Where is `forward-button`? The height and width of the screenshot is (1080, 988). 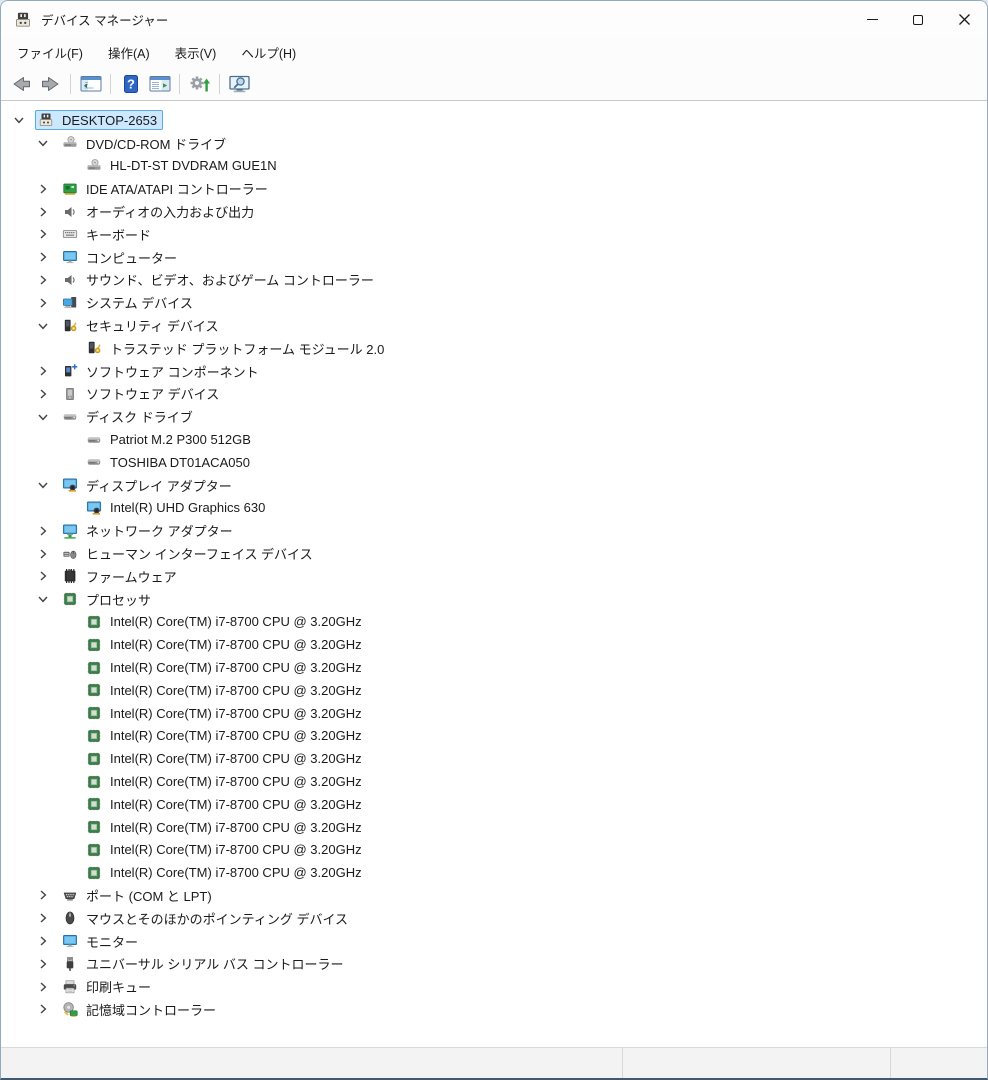 forward-button is located at coordinates (50, 83).